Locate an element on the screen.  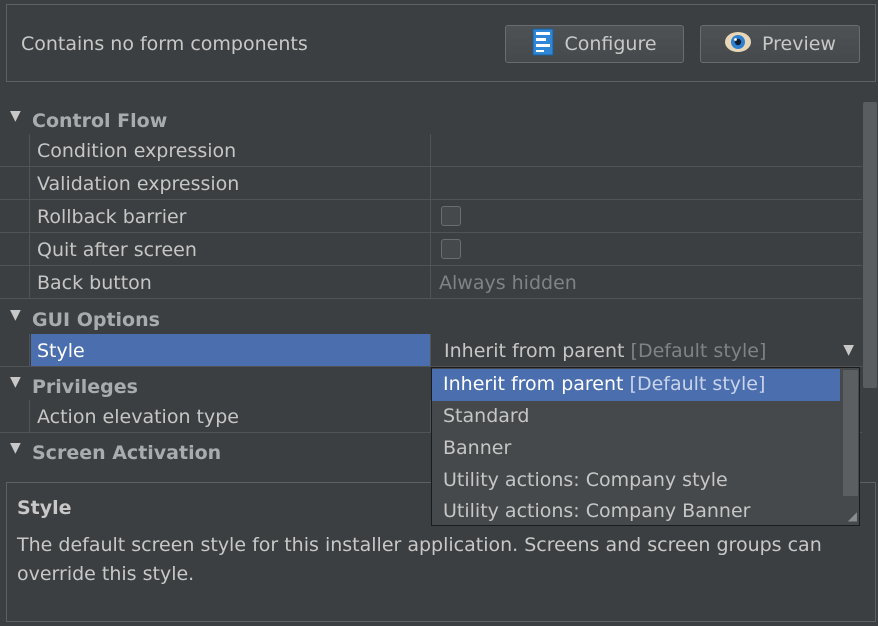
option-label: Banner is located at coordinates (477, 448).